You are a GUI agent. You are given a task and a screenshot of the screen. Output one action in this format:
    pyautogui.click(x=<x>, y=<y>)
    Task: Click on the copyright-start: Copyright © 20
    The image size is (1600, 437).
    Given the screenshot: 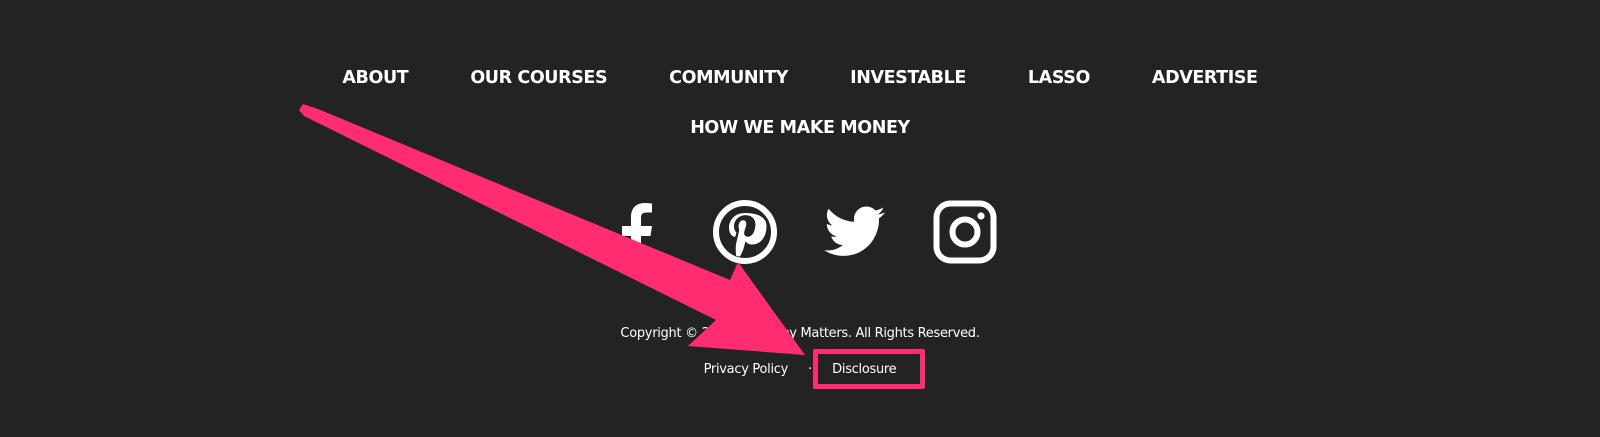 What is the action you would take?
    pyautogui.click(x=669, y=333)
    